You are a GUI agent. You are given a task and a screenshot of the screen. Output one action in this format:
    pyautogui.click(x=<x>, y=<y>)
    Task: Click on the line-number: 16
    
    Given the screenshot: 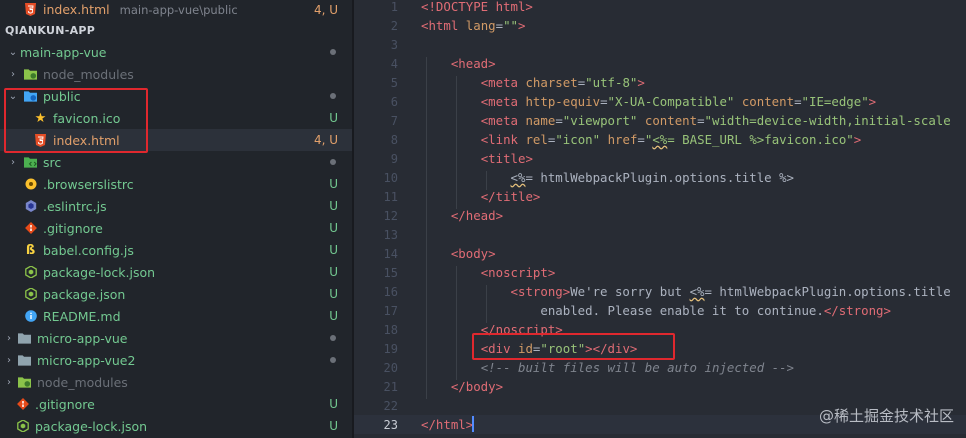 What is the action you would take?
    pyautogui.click(x=390, y=291)
    